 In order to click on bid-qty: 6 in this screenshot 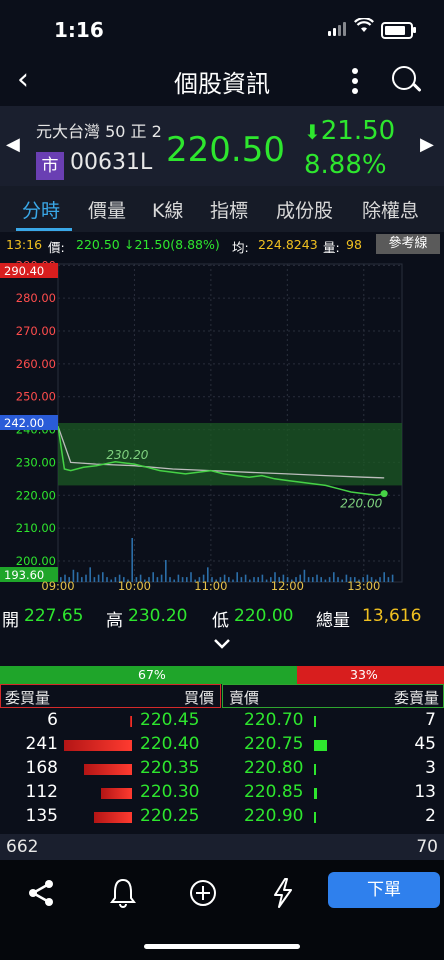, I will do `click(52, 720)`.